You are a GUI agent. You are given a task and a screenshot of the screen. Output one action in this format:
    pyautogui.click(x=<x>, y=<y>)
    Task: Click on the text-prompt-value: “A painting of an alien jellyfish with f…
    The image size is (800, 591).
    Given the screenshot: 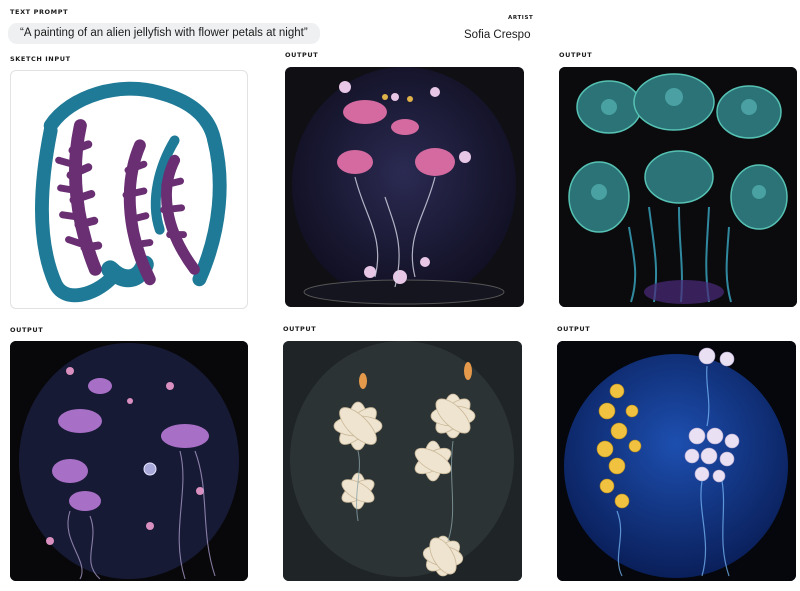 What is the action you would take?
    pyautogui.click(x=164, y=33)
    